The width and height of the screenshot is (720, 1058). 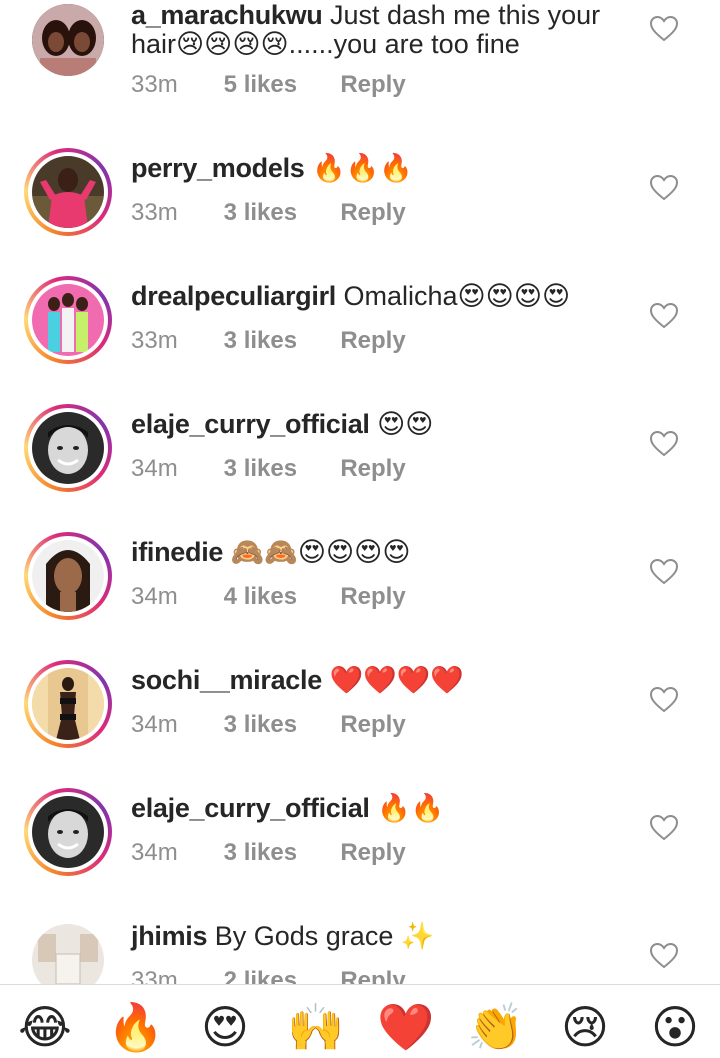 I want to click on emoji-crying-face-button: 😢, so click(x=585, y=1027).